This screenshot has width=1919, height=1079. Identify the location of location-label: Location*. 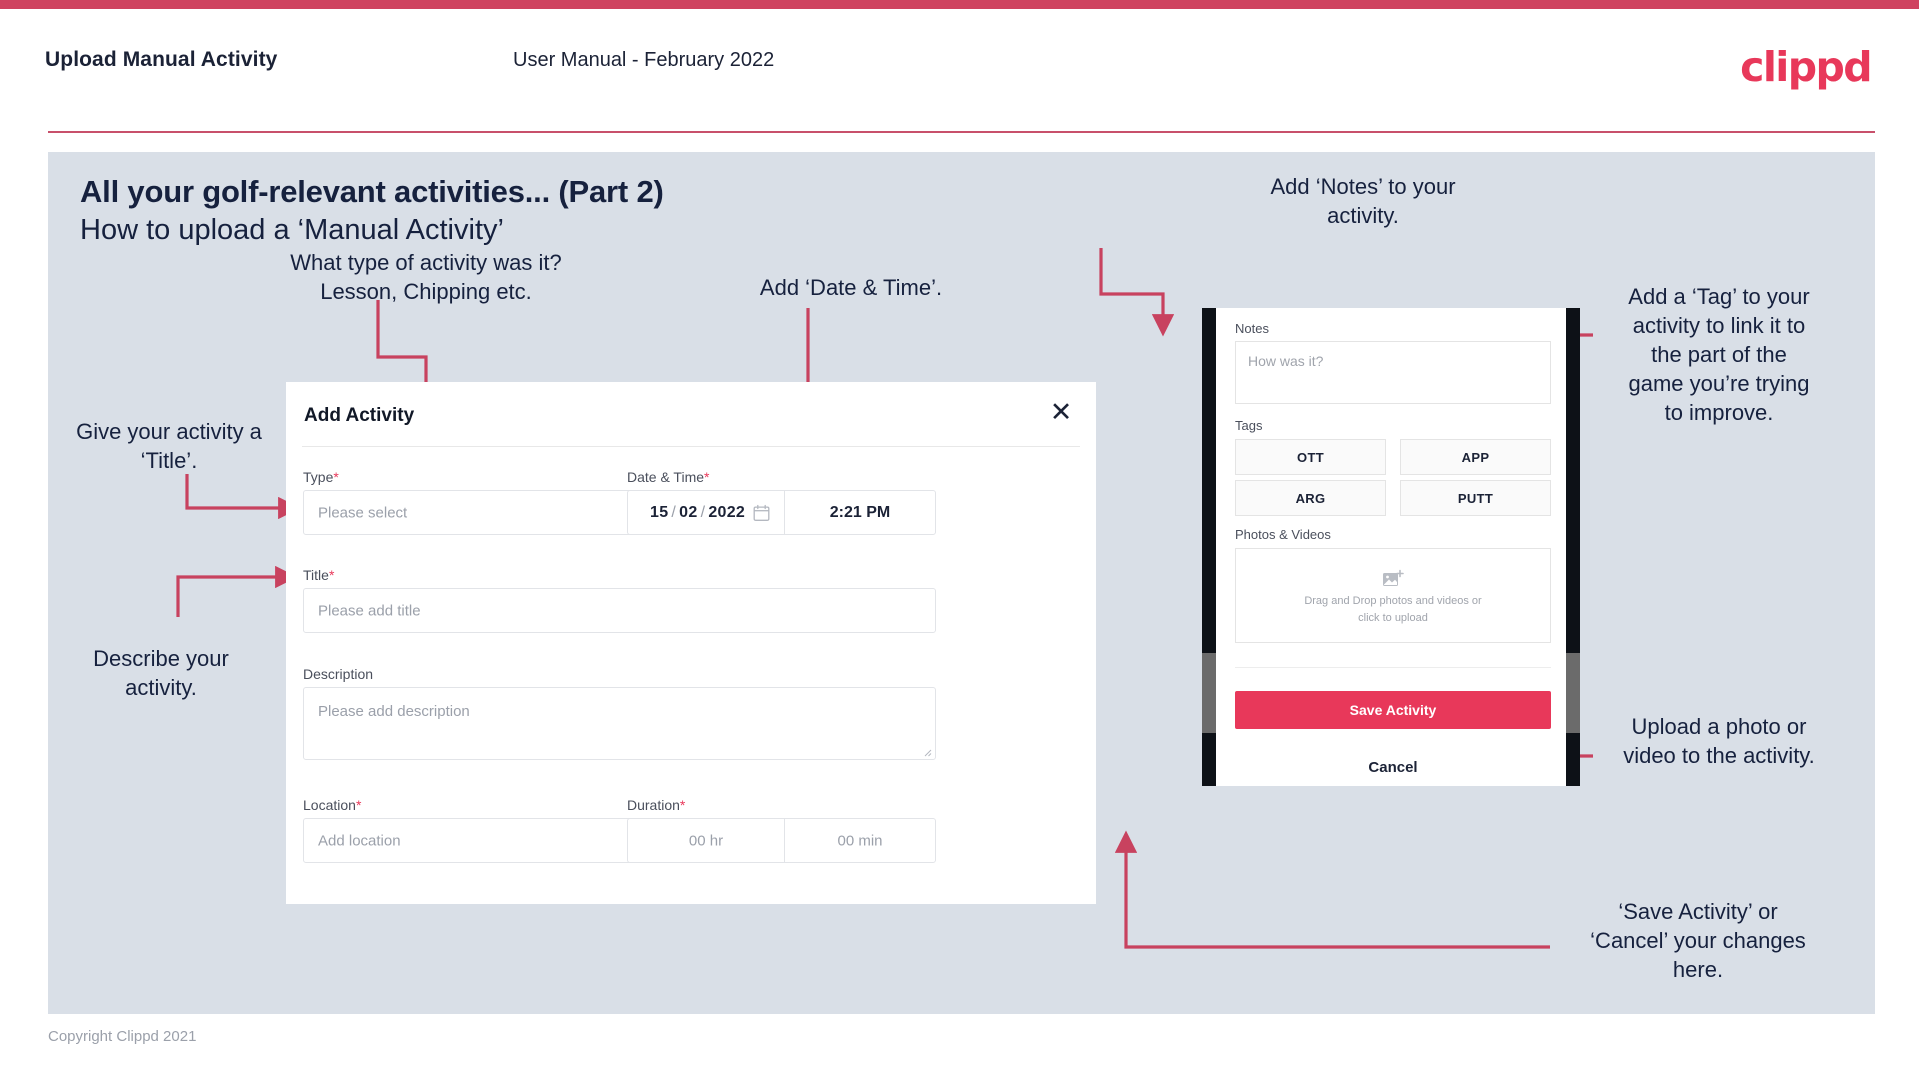
(332, 805).